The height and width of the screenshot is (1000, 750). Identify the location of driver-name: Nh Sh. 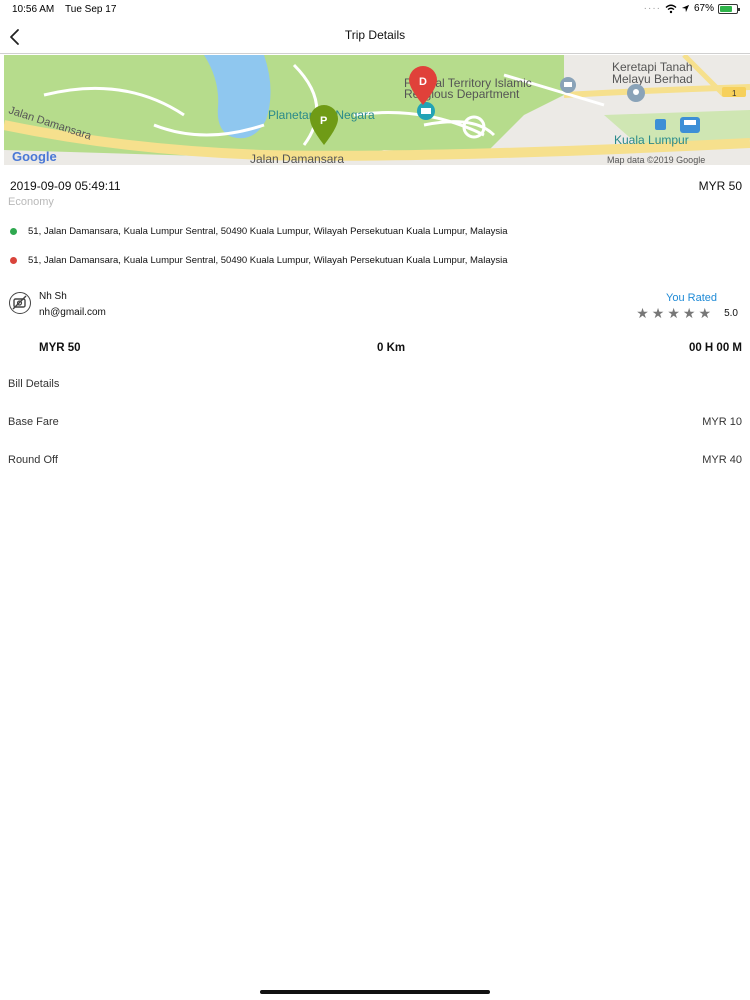
(53, 296).